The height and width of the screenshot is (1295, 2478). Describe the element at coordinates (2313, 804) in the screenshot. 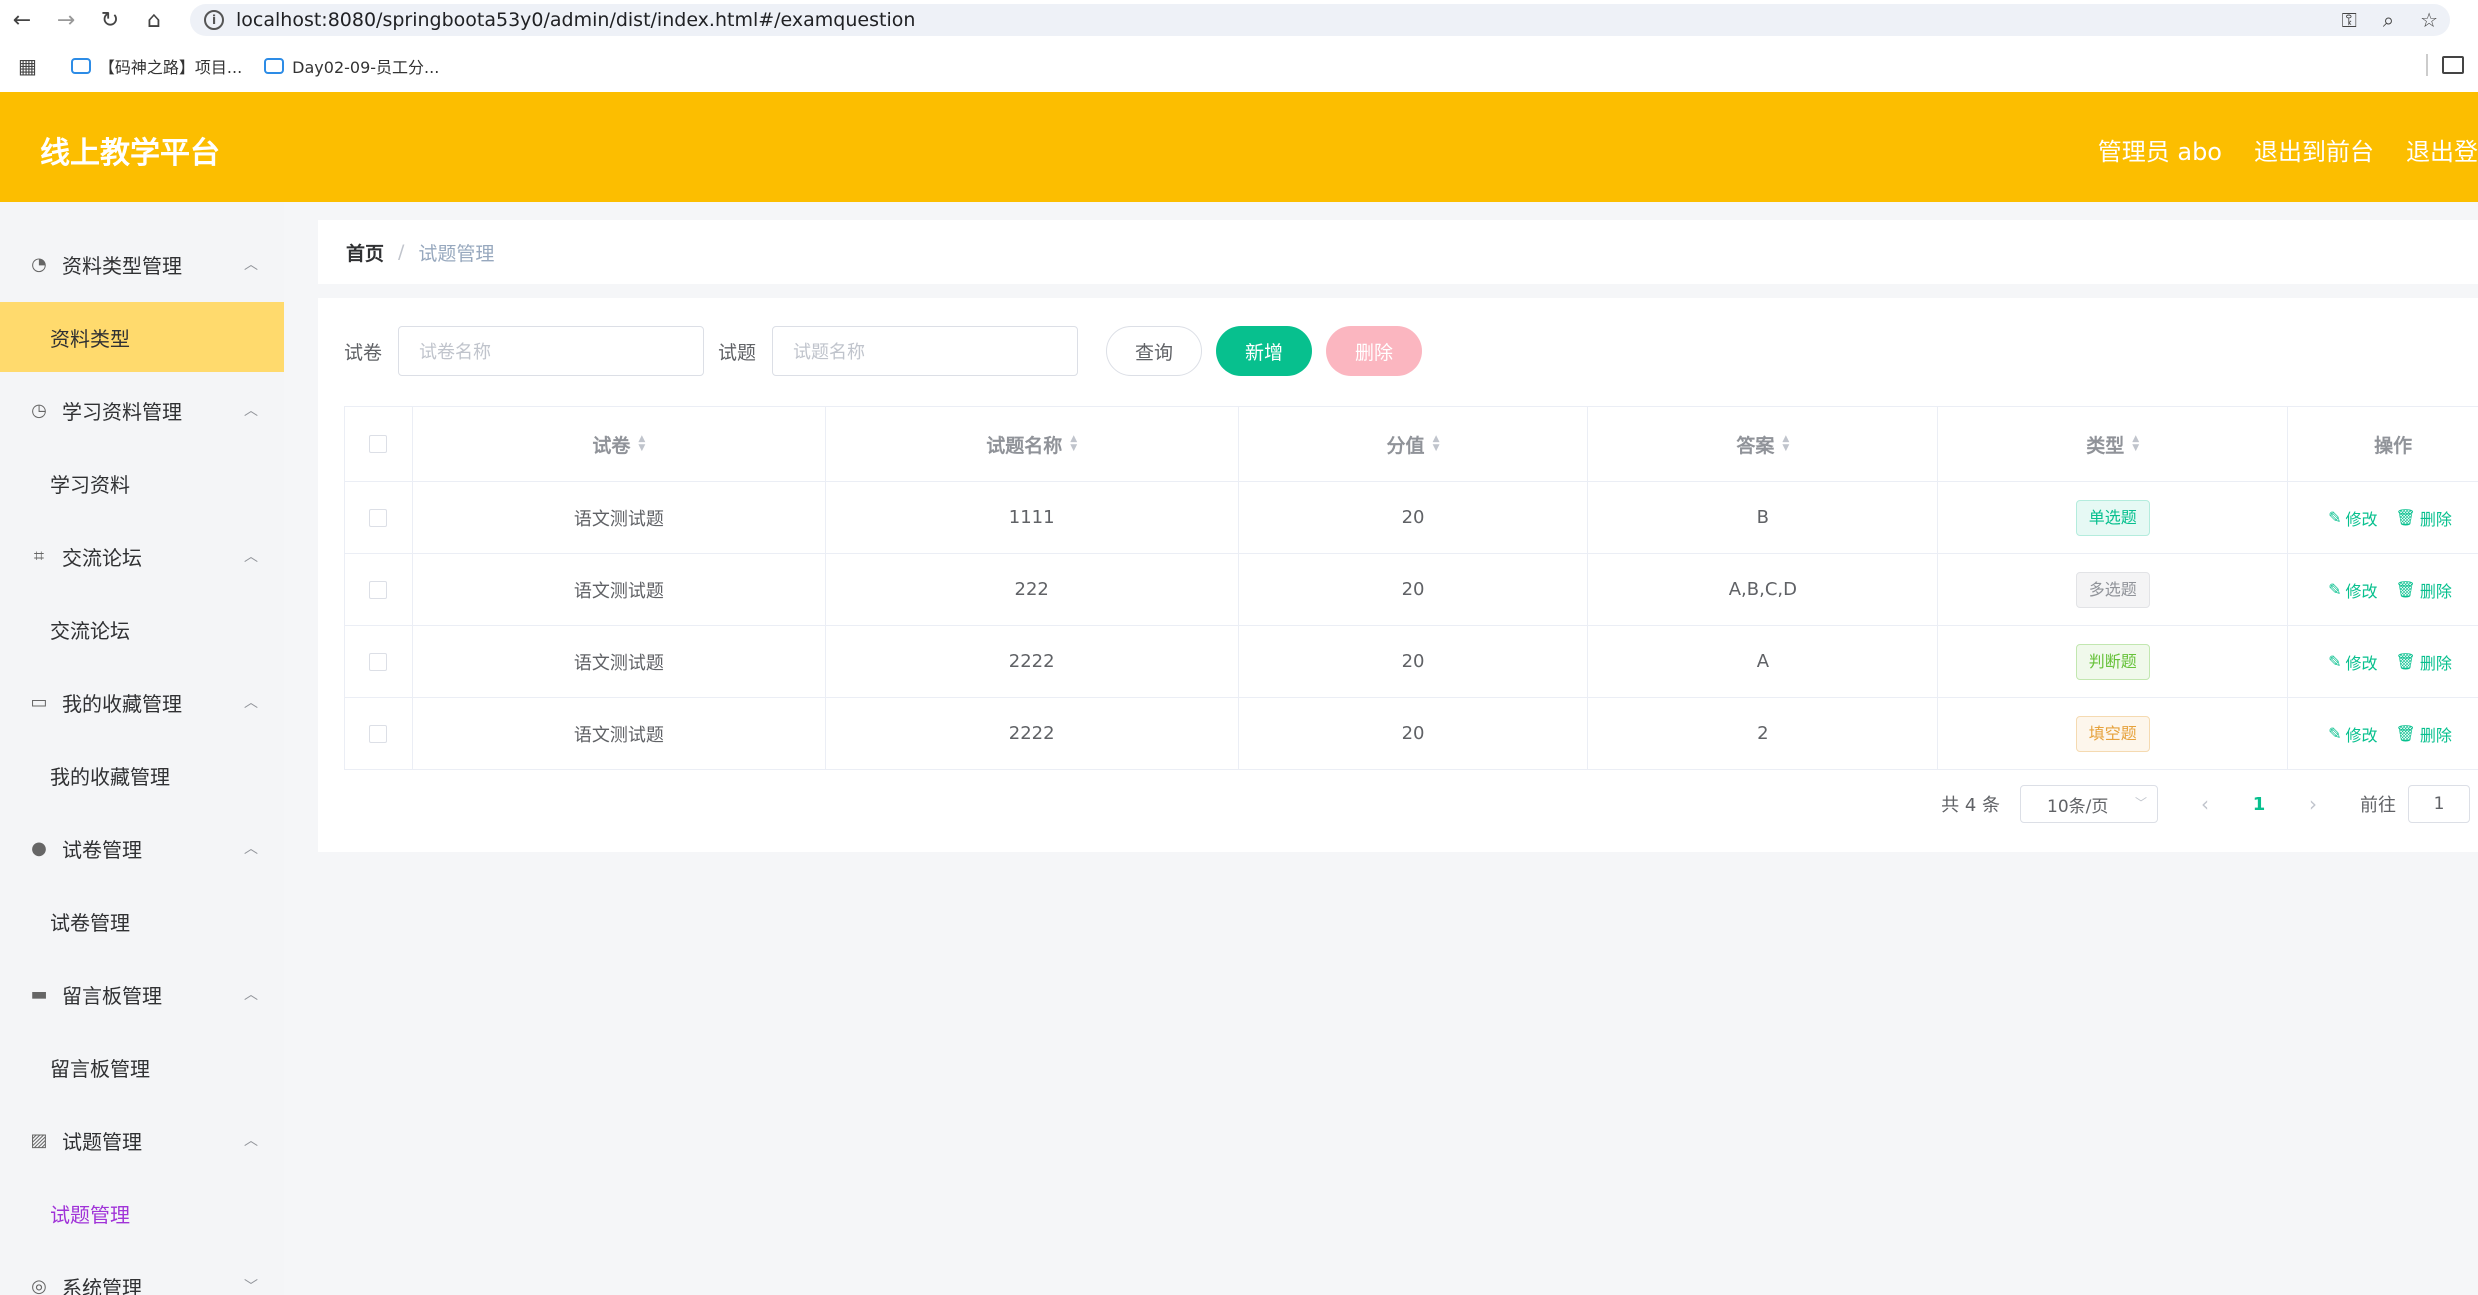

I see `next-page-button: ›` at that location.